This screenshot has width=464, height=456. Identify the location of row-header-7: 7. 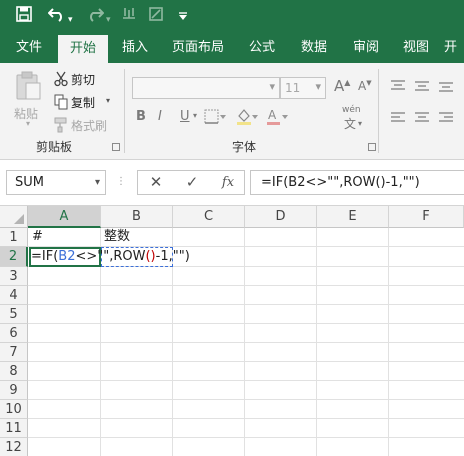
(14, 352).